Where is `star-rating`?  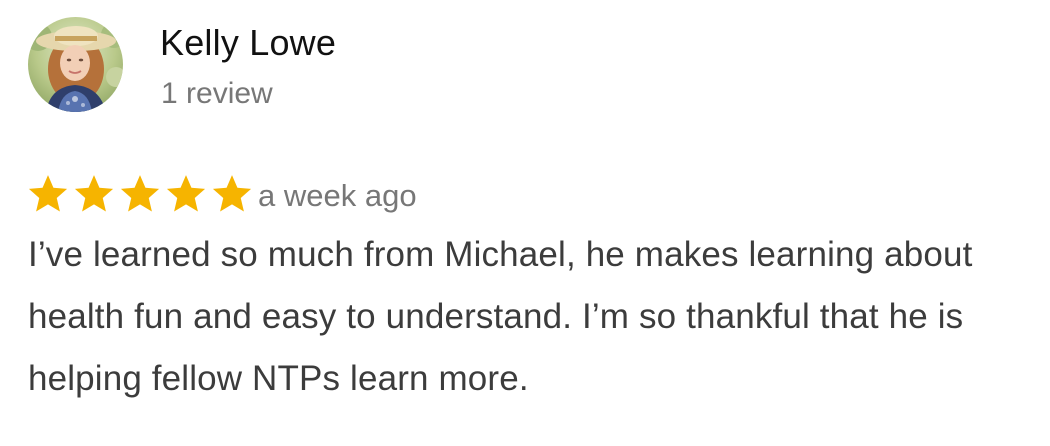 star-rating is located at coordinates (141, 194).